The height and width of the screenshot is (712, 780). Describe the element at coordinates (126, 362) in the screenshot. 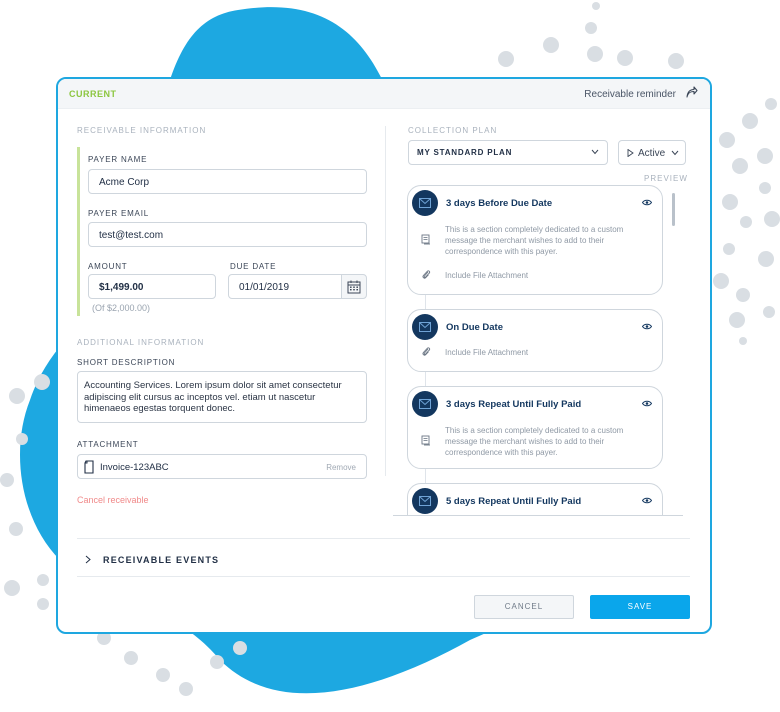

I see `short-description-label: SHORT DESCRIPTION` at that location.